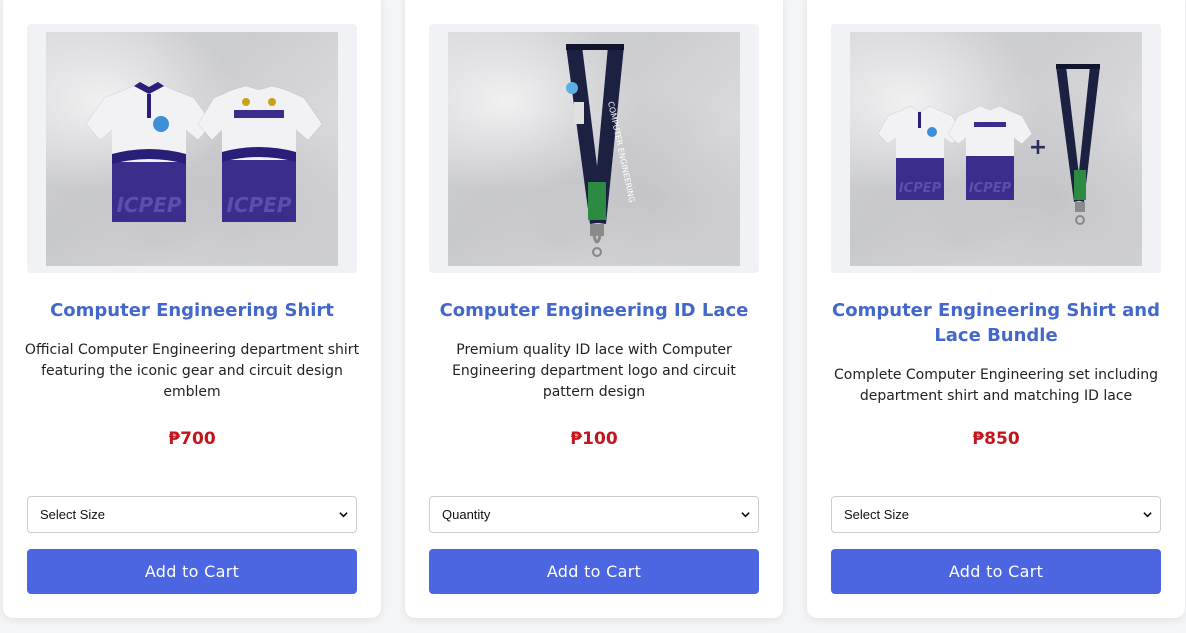  I want to click on product-price: ₱850, so click(996, 439).